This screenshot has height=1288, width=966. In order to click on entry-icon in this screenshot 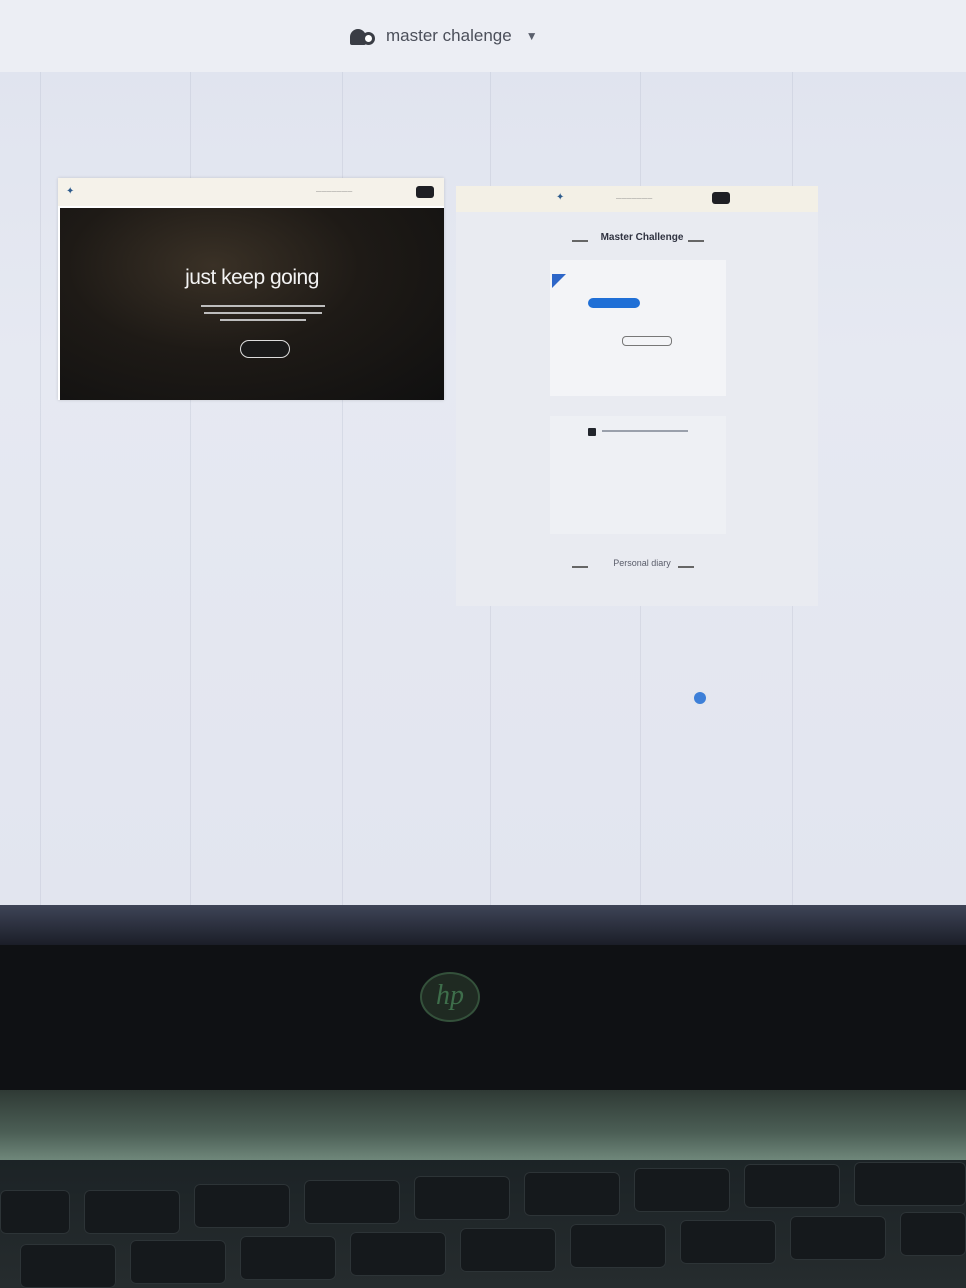, I will do `click(592, 432)`.